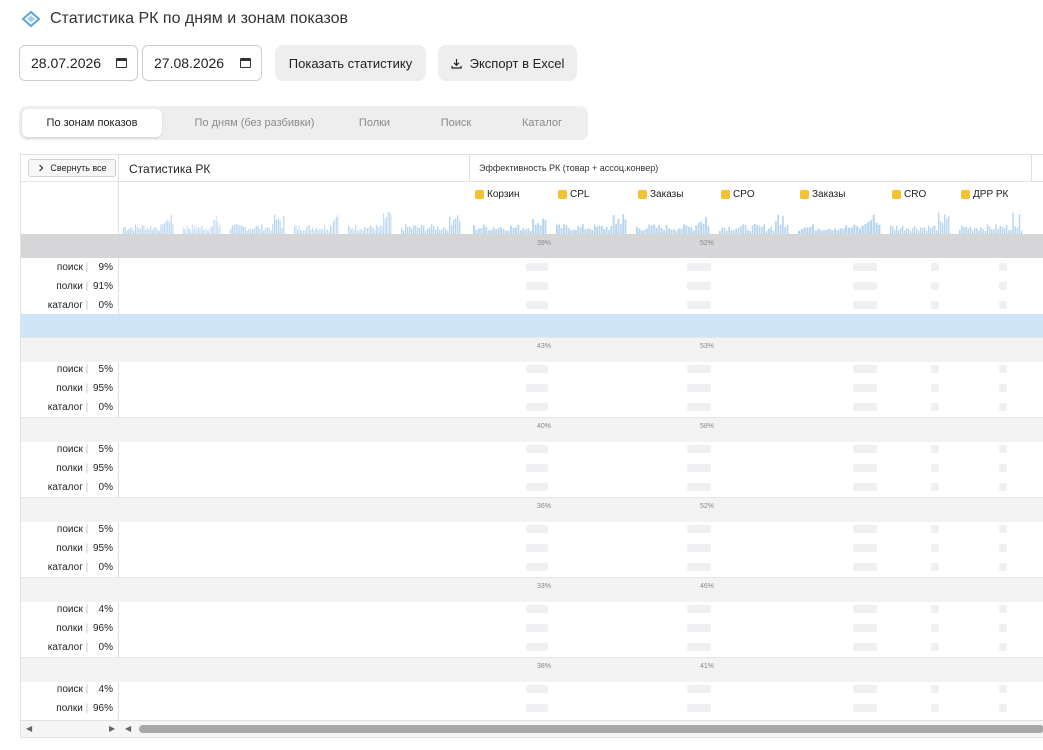 The width and height of the screenshot is (1043, 750). What do you see at coordinates (664, 246) in the screenshot?
I see `row-value: 52%` at bounding box center [664, 246].